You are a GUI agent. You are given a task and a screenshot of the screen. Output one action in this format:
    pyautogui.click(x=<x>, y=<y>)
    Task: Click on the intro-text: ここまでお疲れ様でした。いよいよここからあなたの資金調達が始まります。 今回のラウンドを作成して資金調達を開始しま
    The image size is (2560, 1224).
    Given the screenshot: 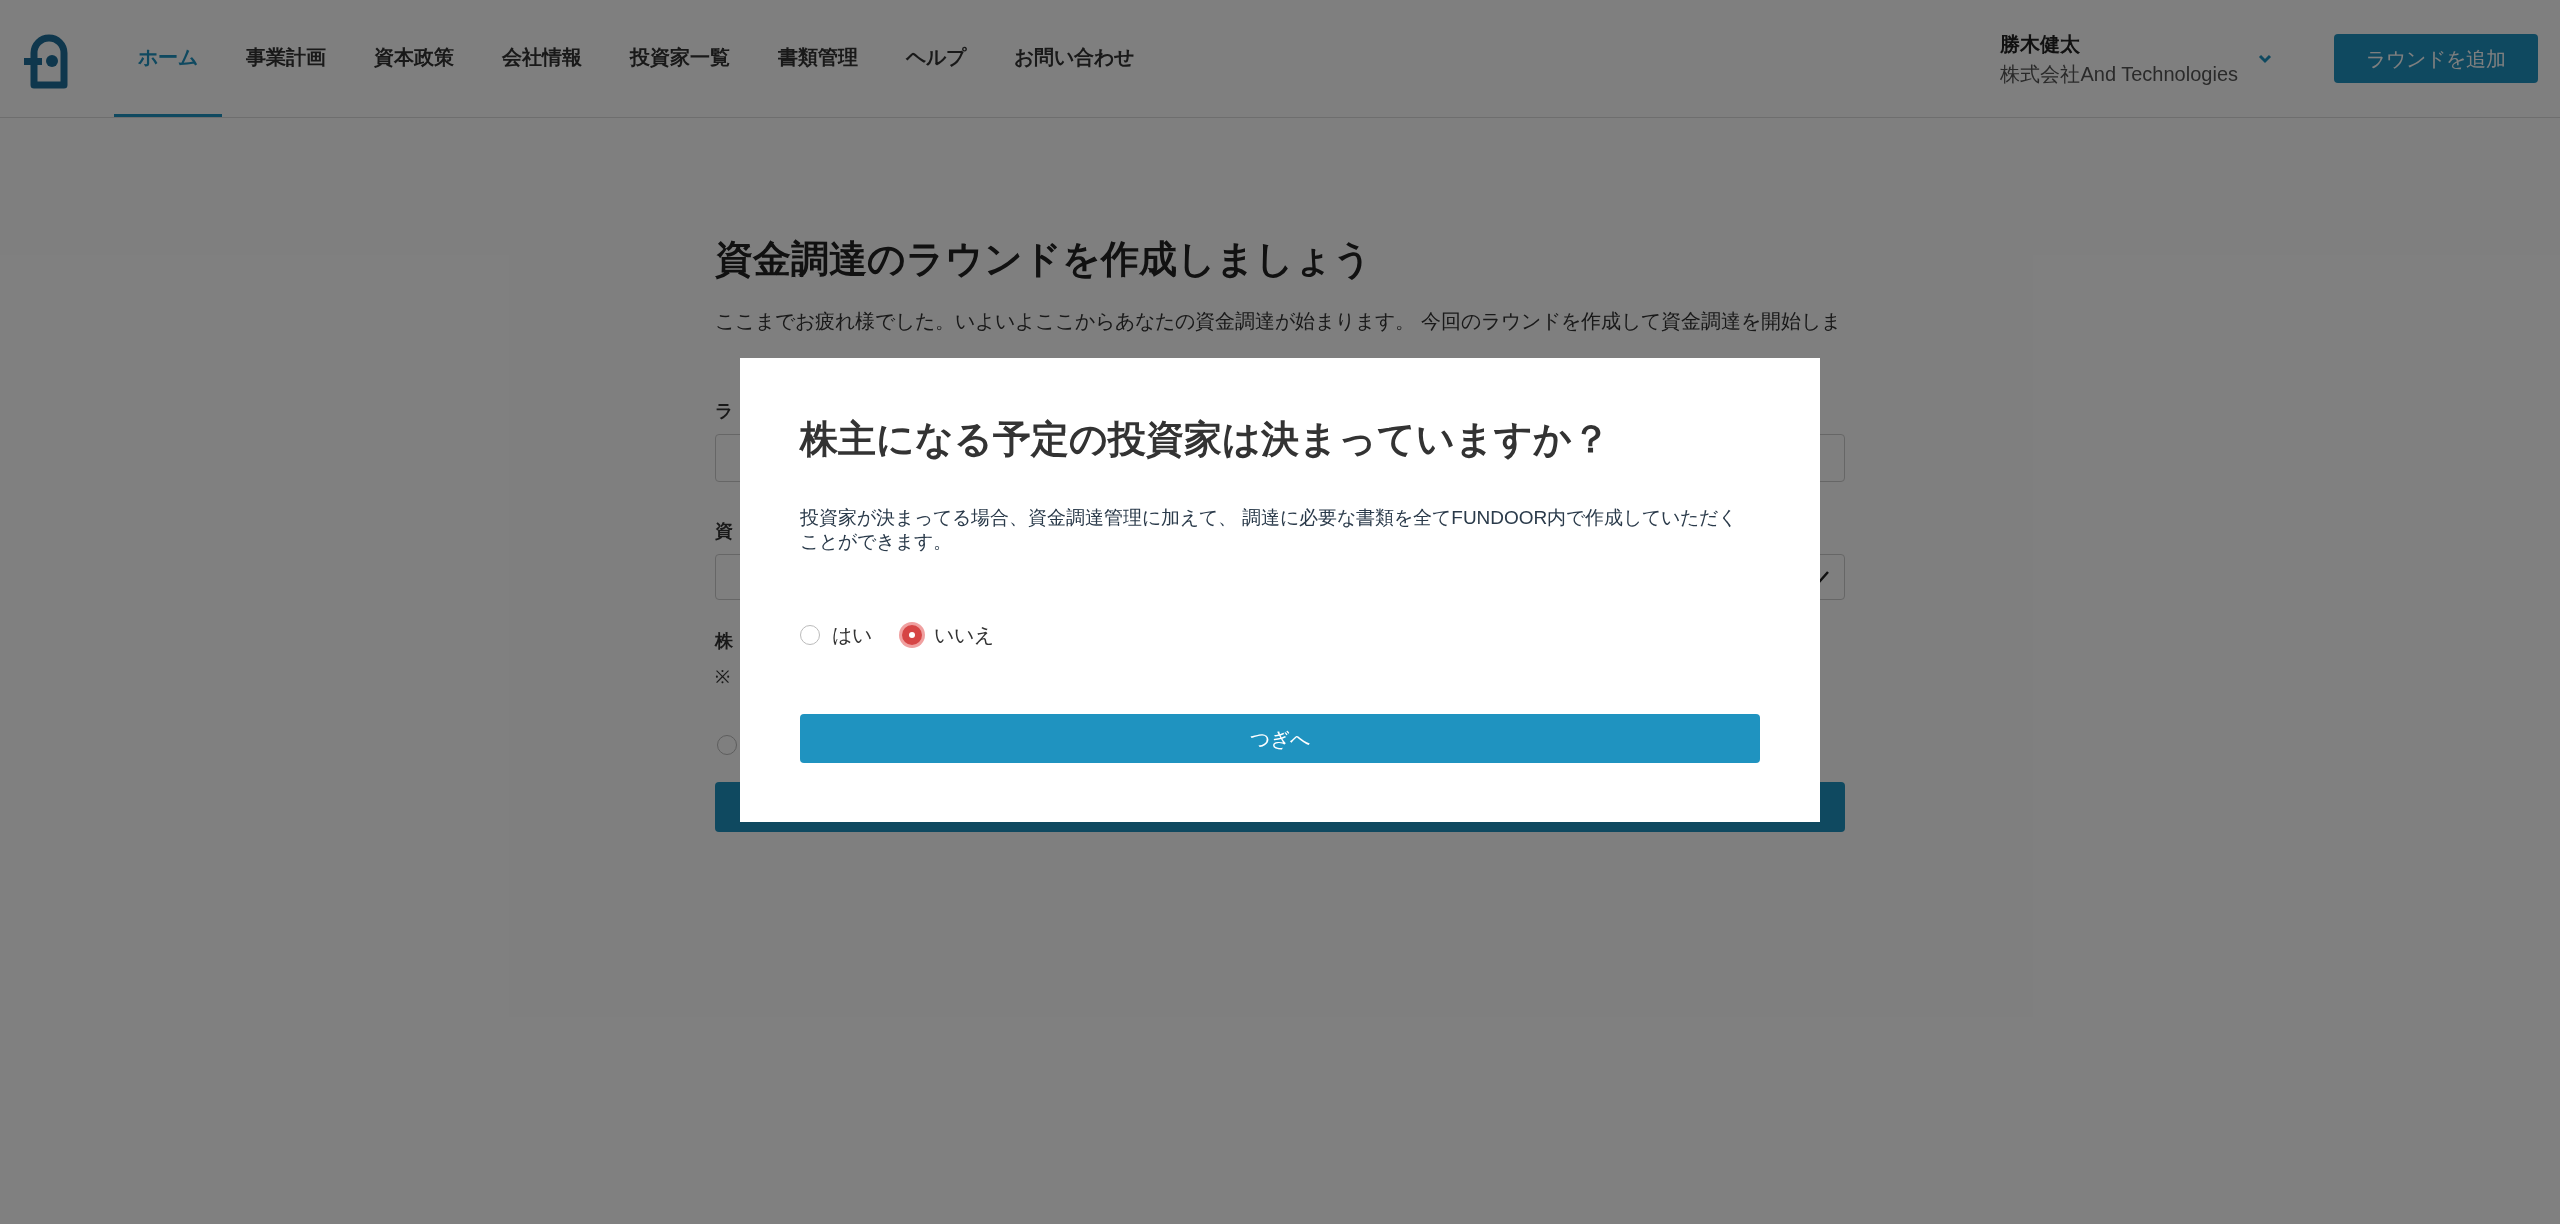 What is the action you would take?
    pyautogui.click(x=1278, y=321)
    